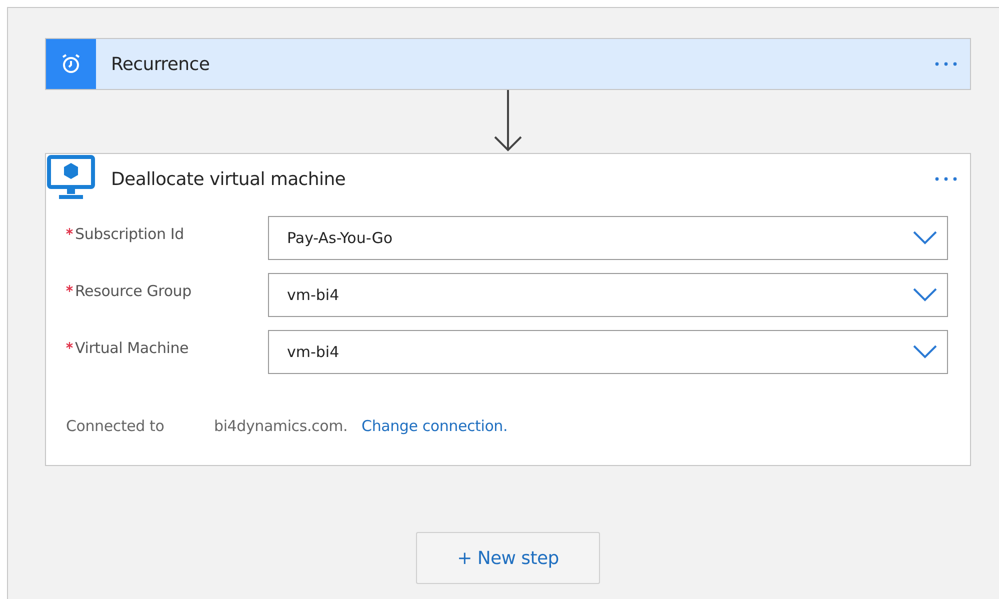 The width and height of the screenshot is (999, 599). Describe the element at coordinates (508, 121) in the screenshot. I see `down-arrow` at that location.